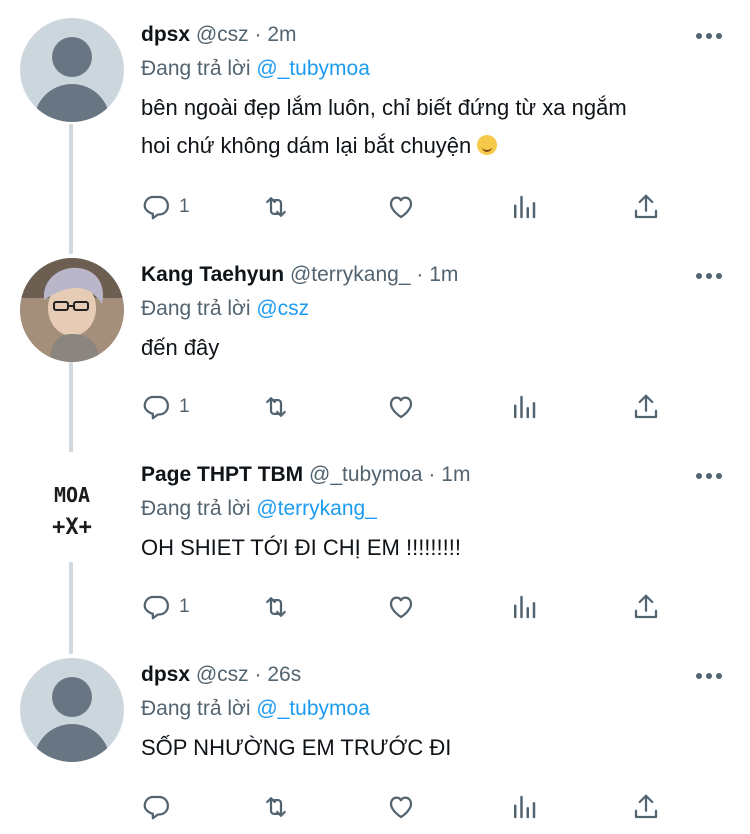 This screenshot has width=750, height=834. What do you see at coordinates (435, 675) in the screenshot?
I see `tweet-header: dpsx @csz · 26s` at bounding box center [435, 675].